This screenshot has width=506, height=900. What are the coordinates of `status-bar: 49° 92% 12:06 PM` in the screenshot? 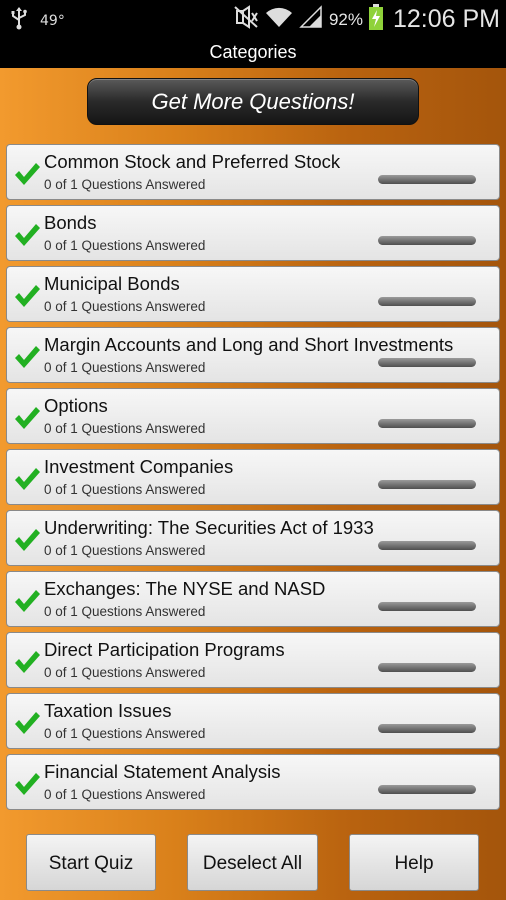 It's located at (253, 18).